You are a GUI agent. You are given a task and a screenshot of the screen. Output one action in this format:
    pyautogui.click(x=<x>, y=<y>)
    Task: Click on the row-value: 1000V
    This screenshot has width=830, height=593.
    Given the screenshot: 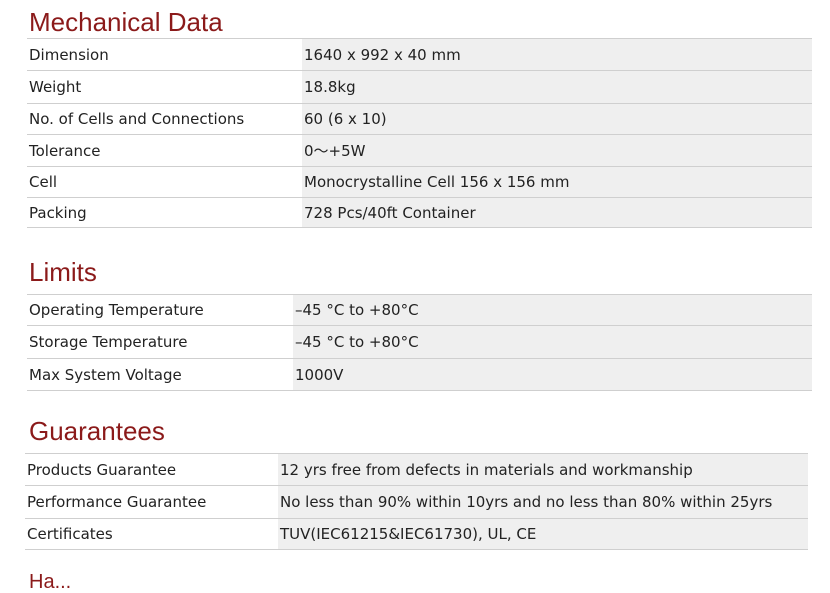 What is the action you would take?
    pyautogui.click(x=552, y=374)
    